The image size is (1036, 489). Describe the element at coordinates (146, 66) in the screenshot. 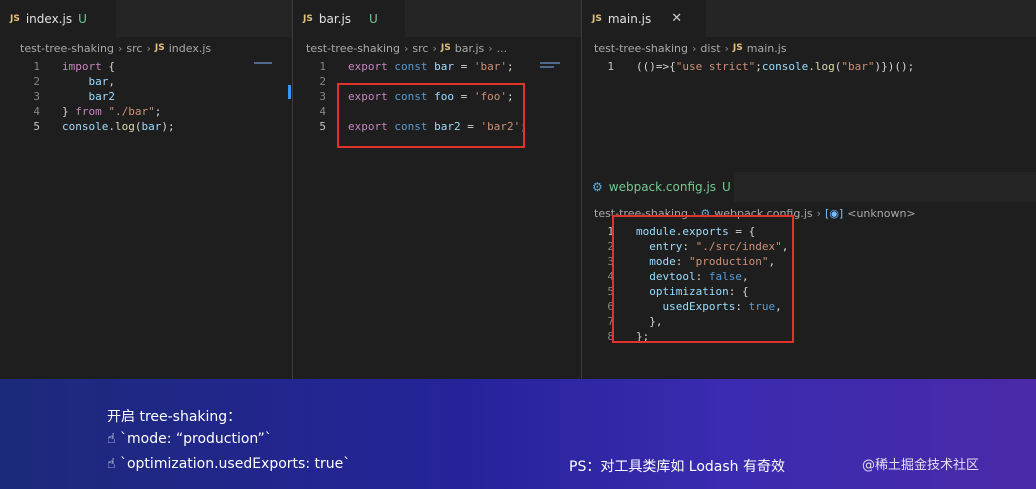

I see `code-line: 1 import {` at that location.